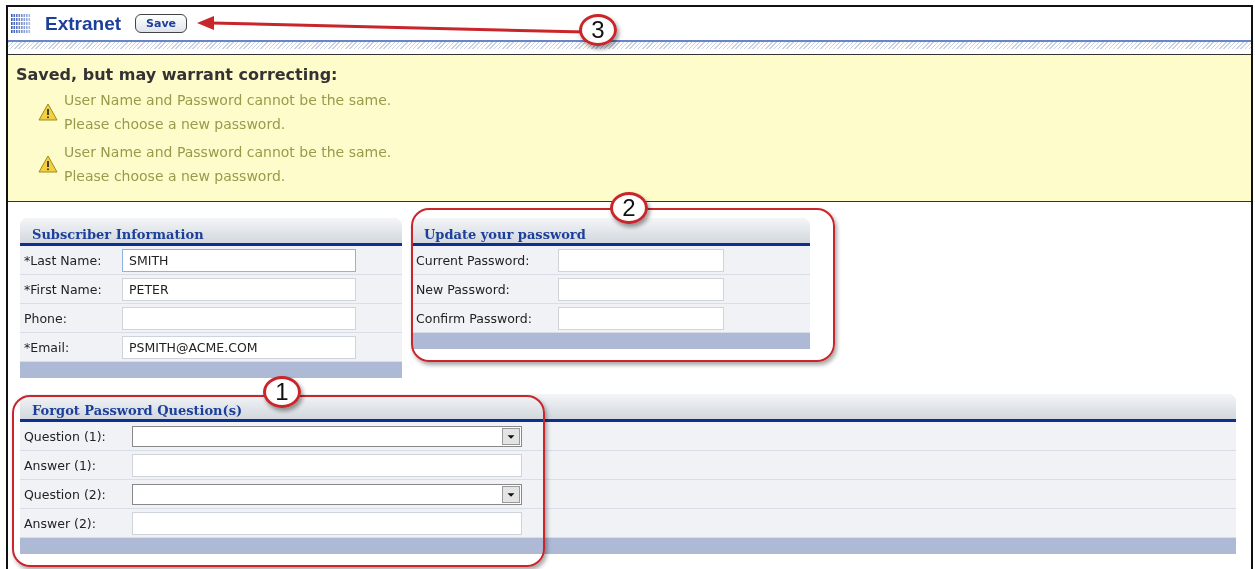 The height and width of the screenshot is (569, 1255). I want to click on input-field: PETER, so click(239, 289).